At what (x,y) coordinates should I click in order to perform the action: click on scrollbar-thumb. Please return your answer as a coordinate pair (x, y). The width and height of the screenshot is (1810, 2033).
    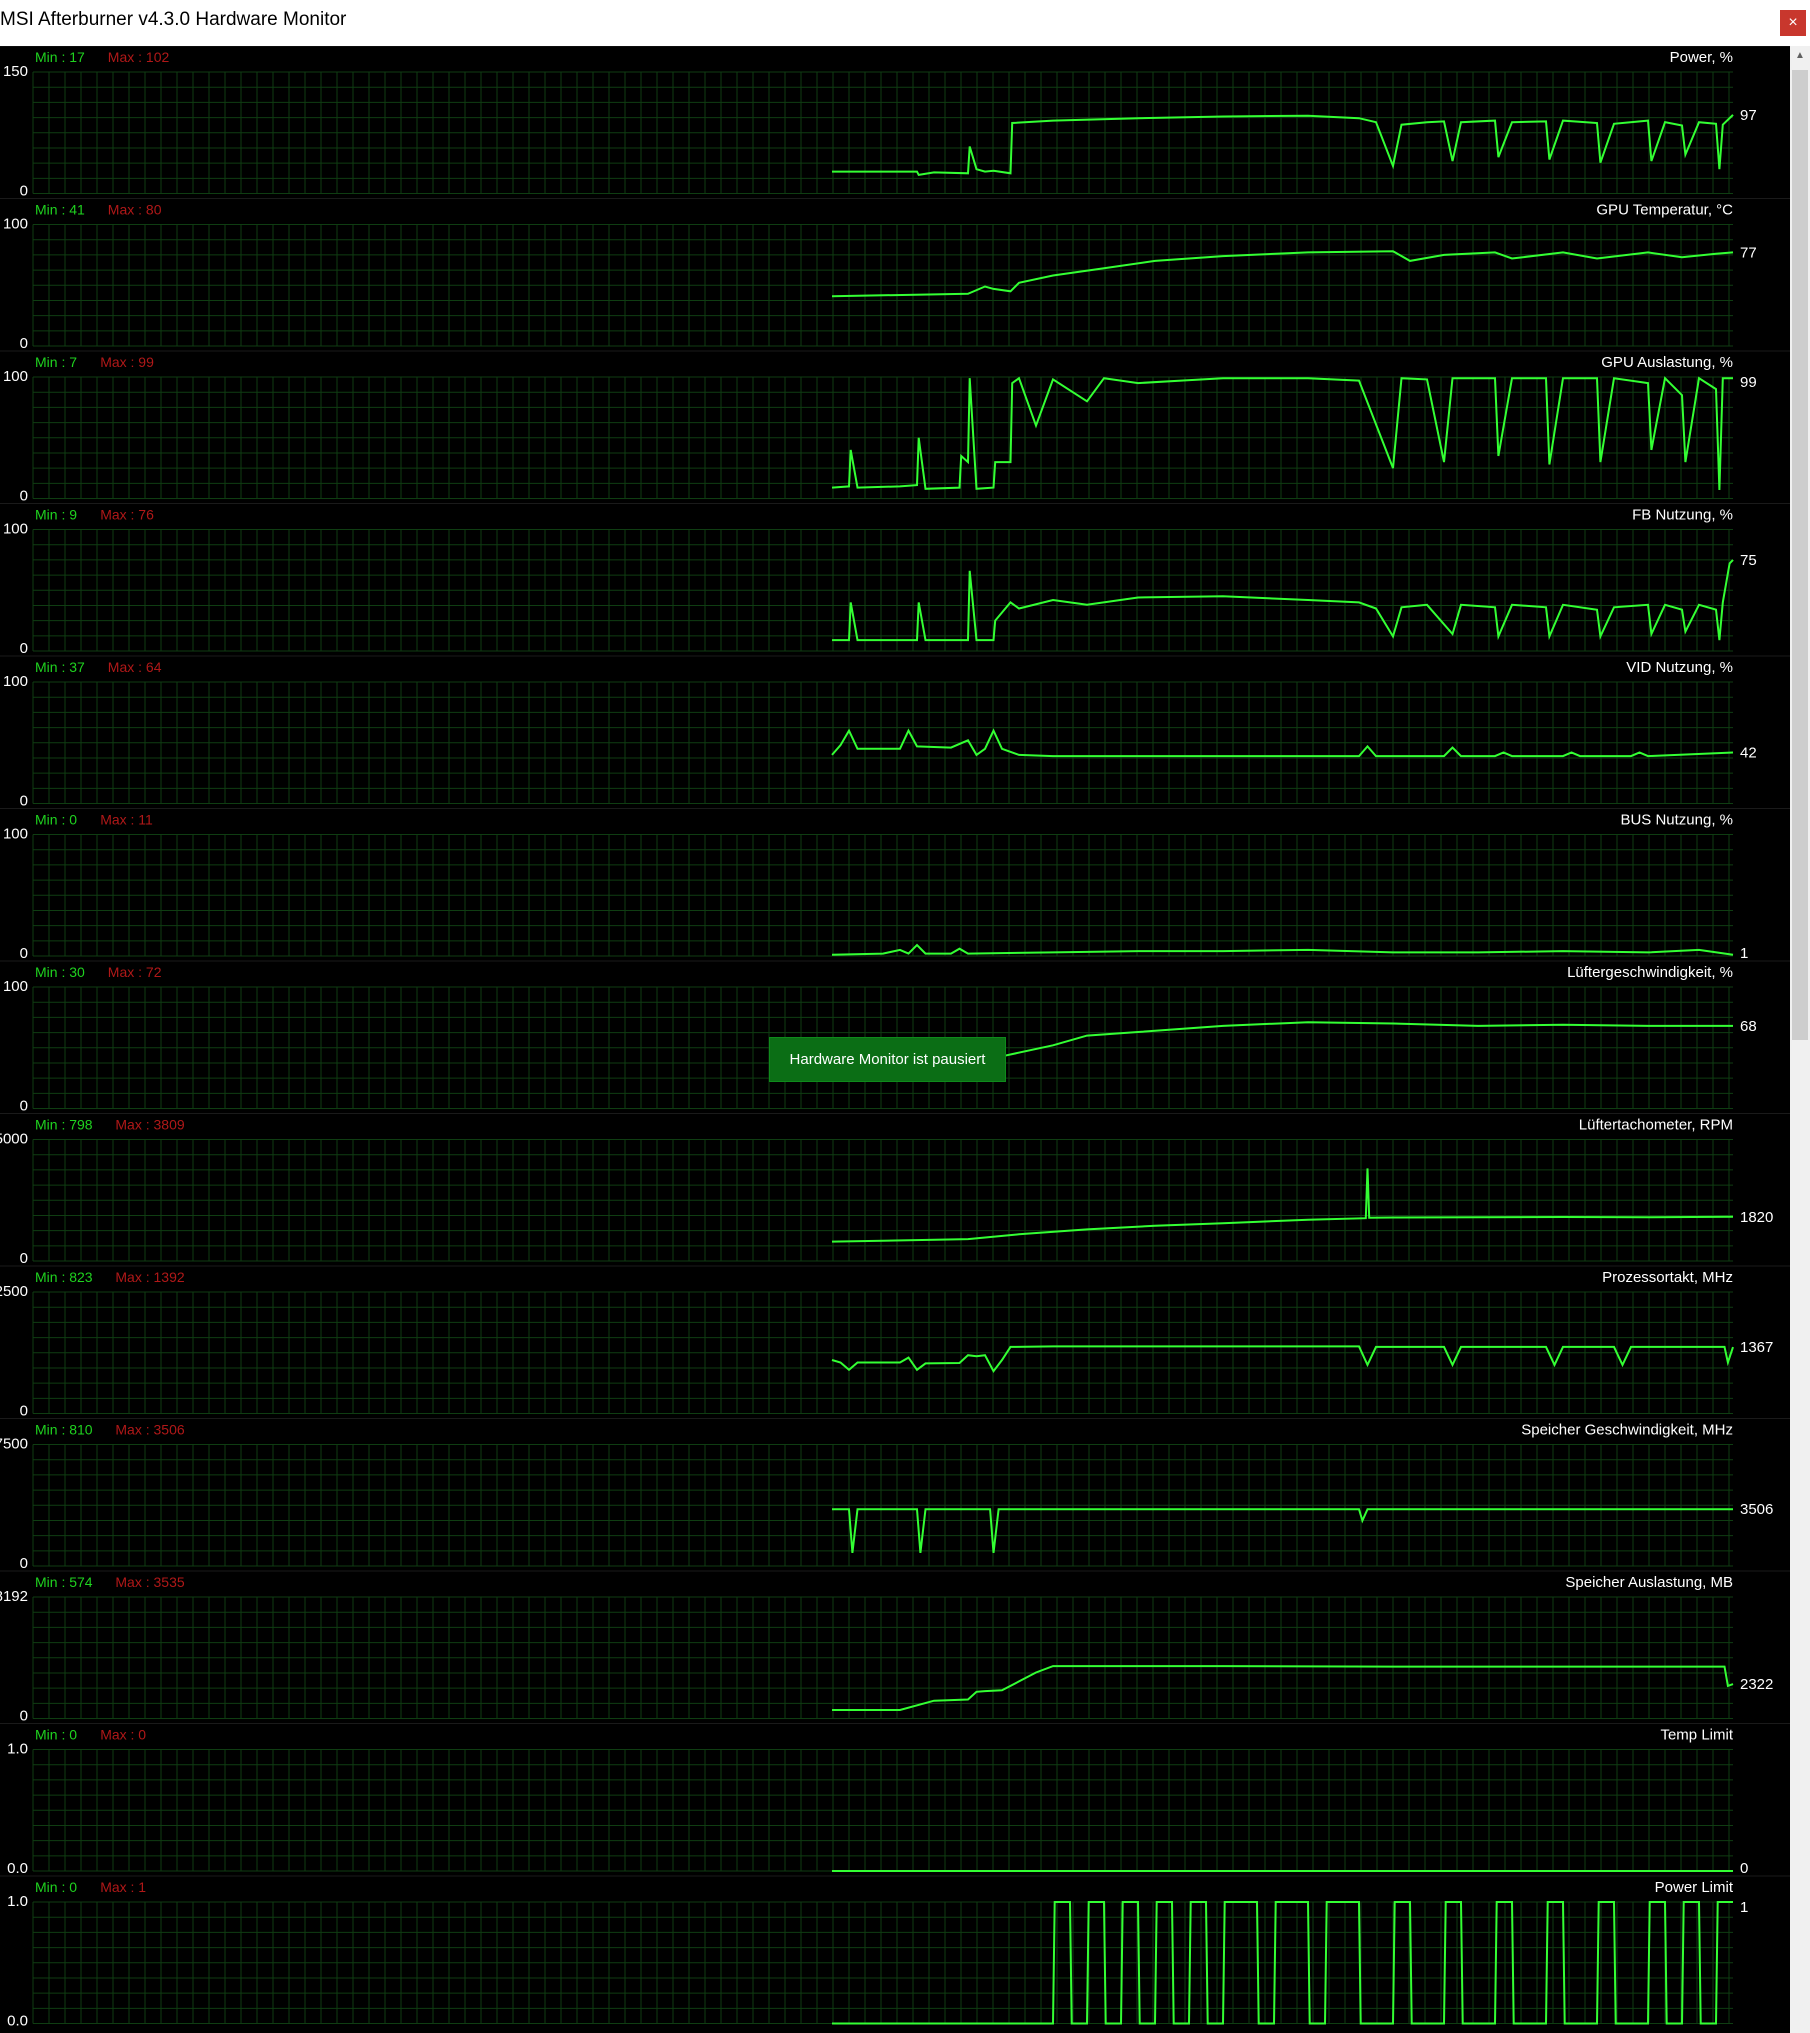
    Looking at the image, I should click on (1800, 555).